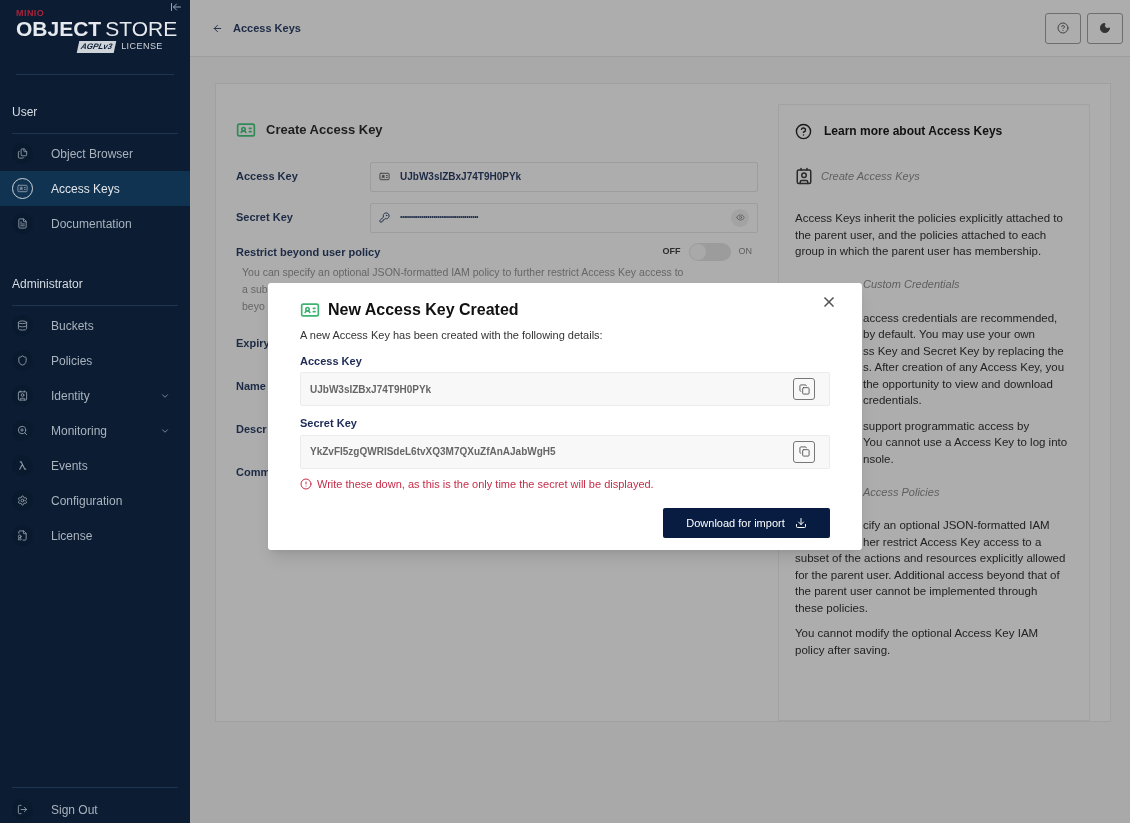 This screenshot has width=1130, height=823. What do you see at coordinates (564, 176) in the screenshot?
I see `input-field: UJbW3sIZBxJ74T9H0PYk` at bounding box center [564, 176].